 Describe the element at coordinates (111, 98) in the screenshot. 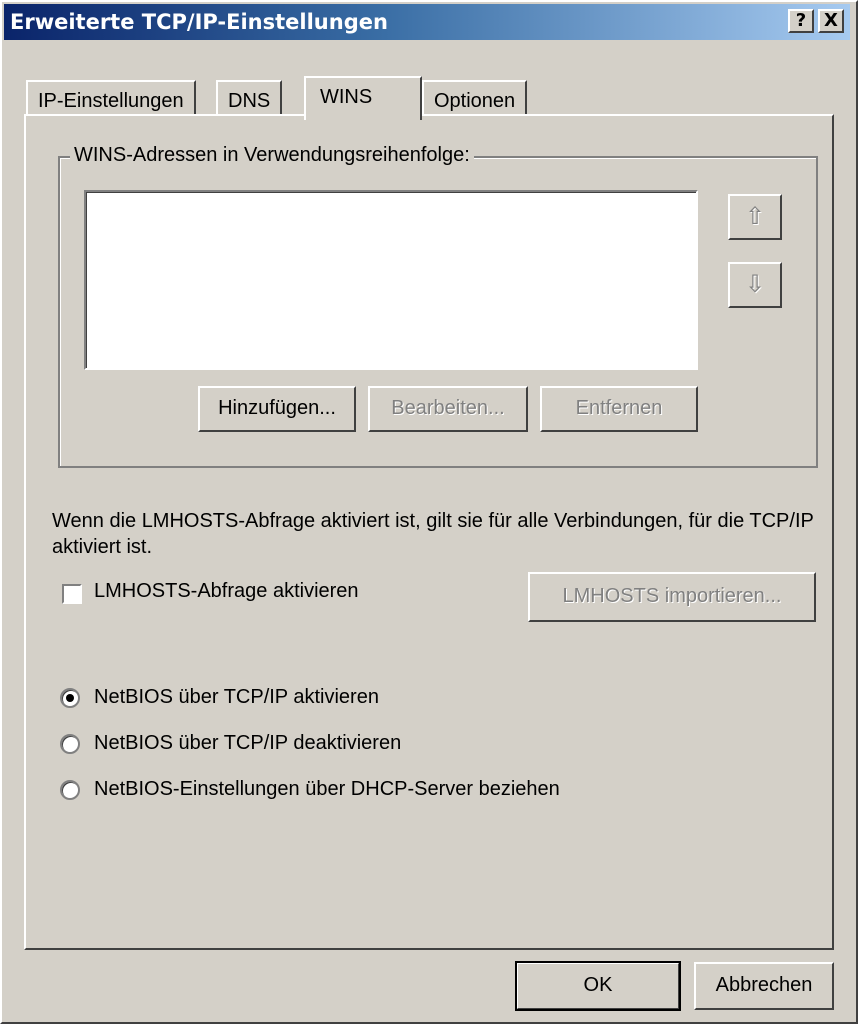

I see `tab-ip-einstellungen: IP-Einstellungen` at that location.